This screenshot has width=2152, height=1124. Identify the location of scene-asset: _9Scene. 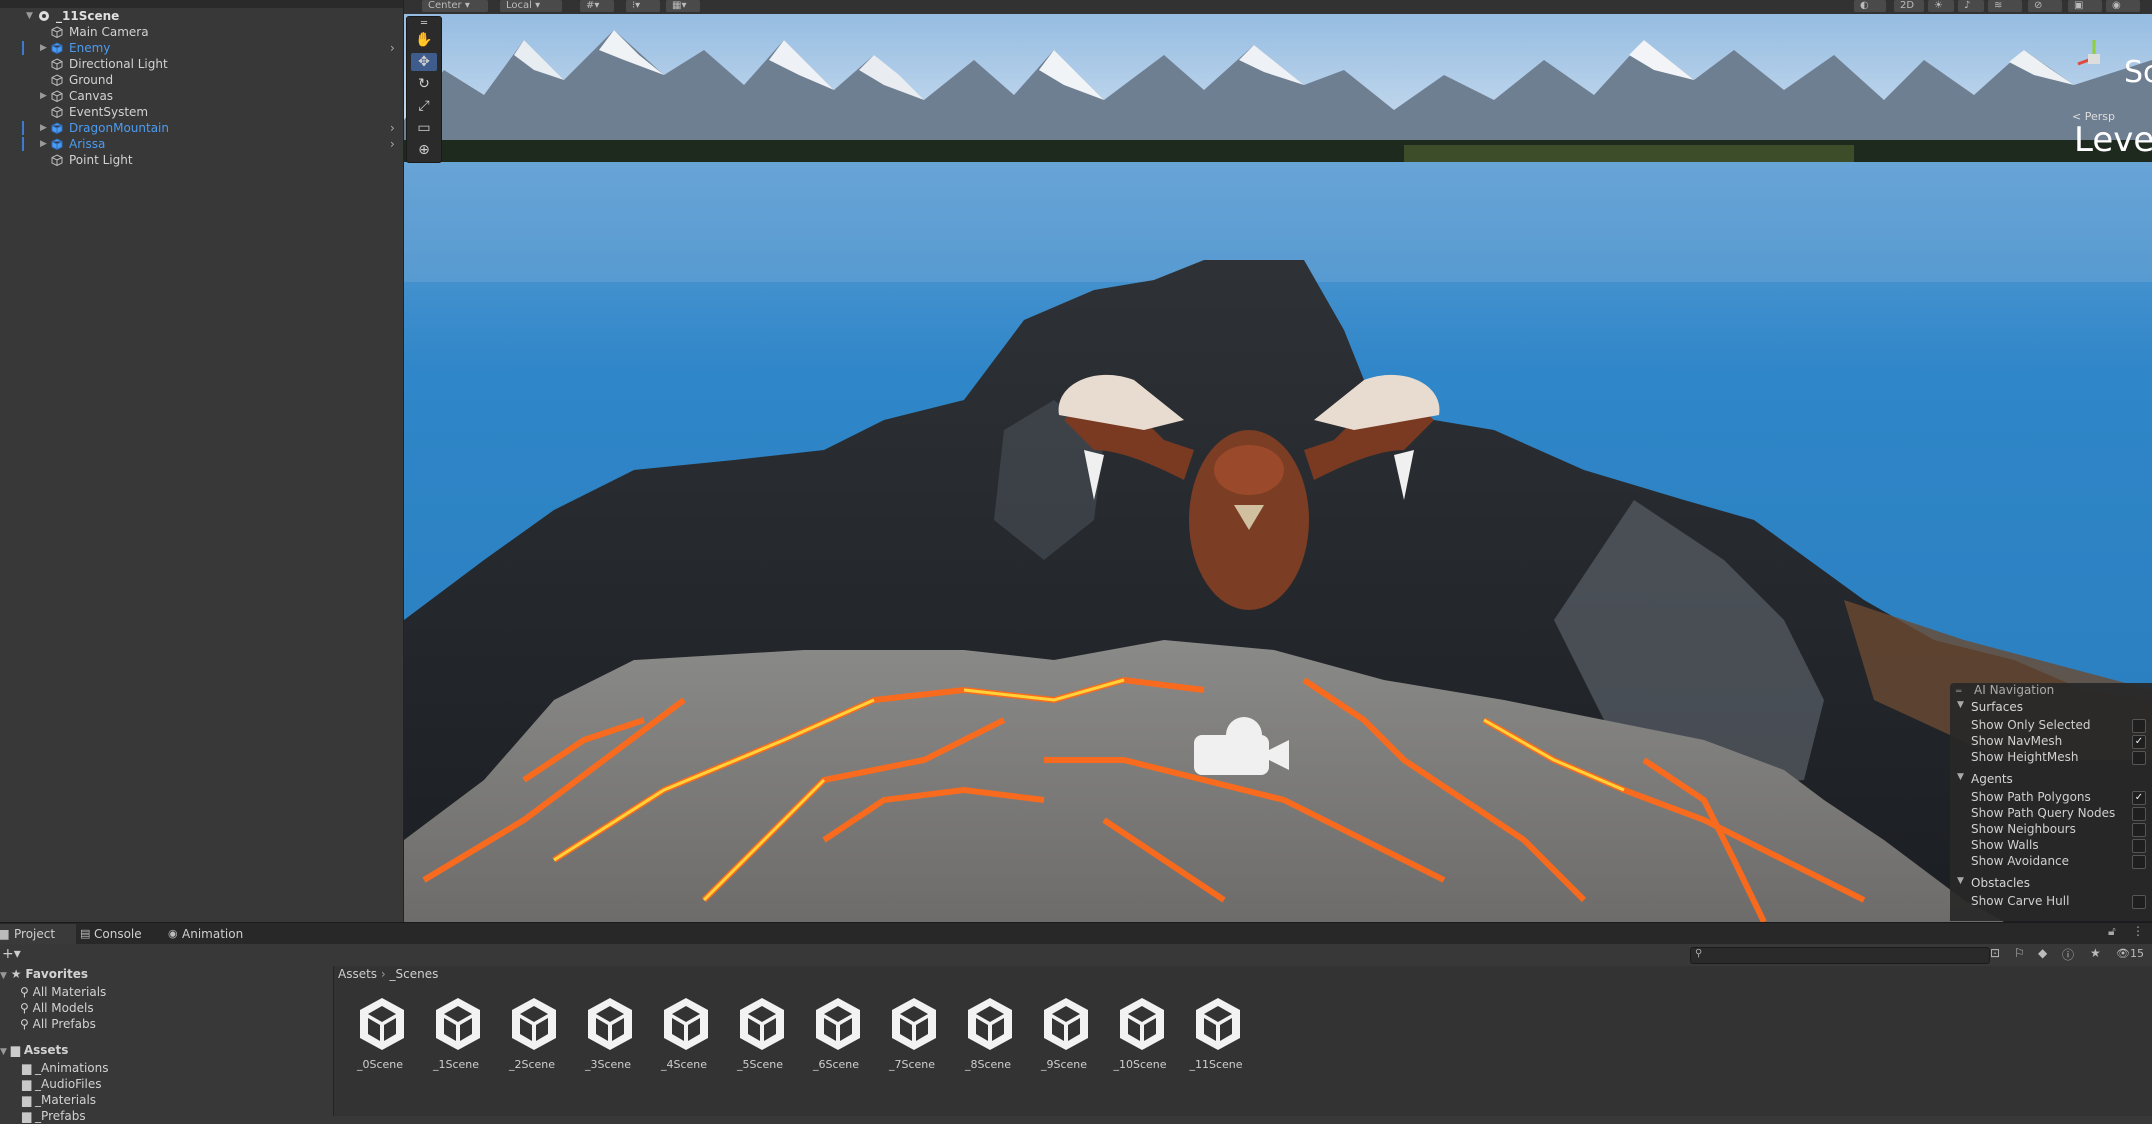
(1064, 1034).